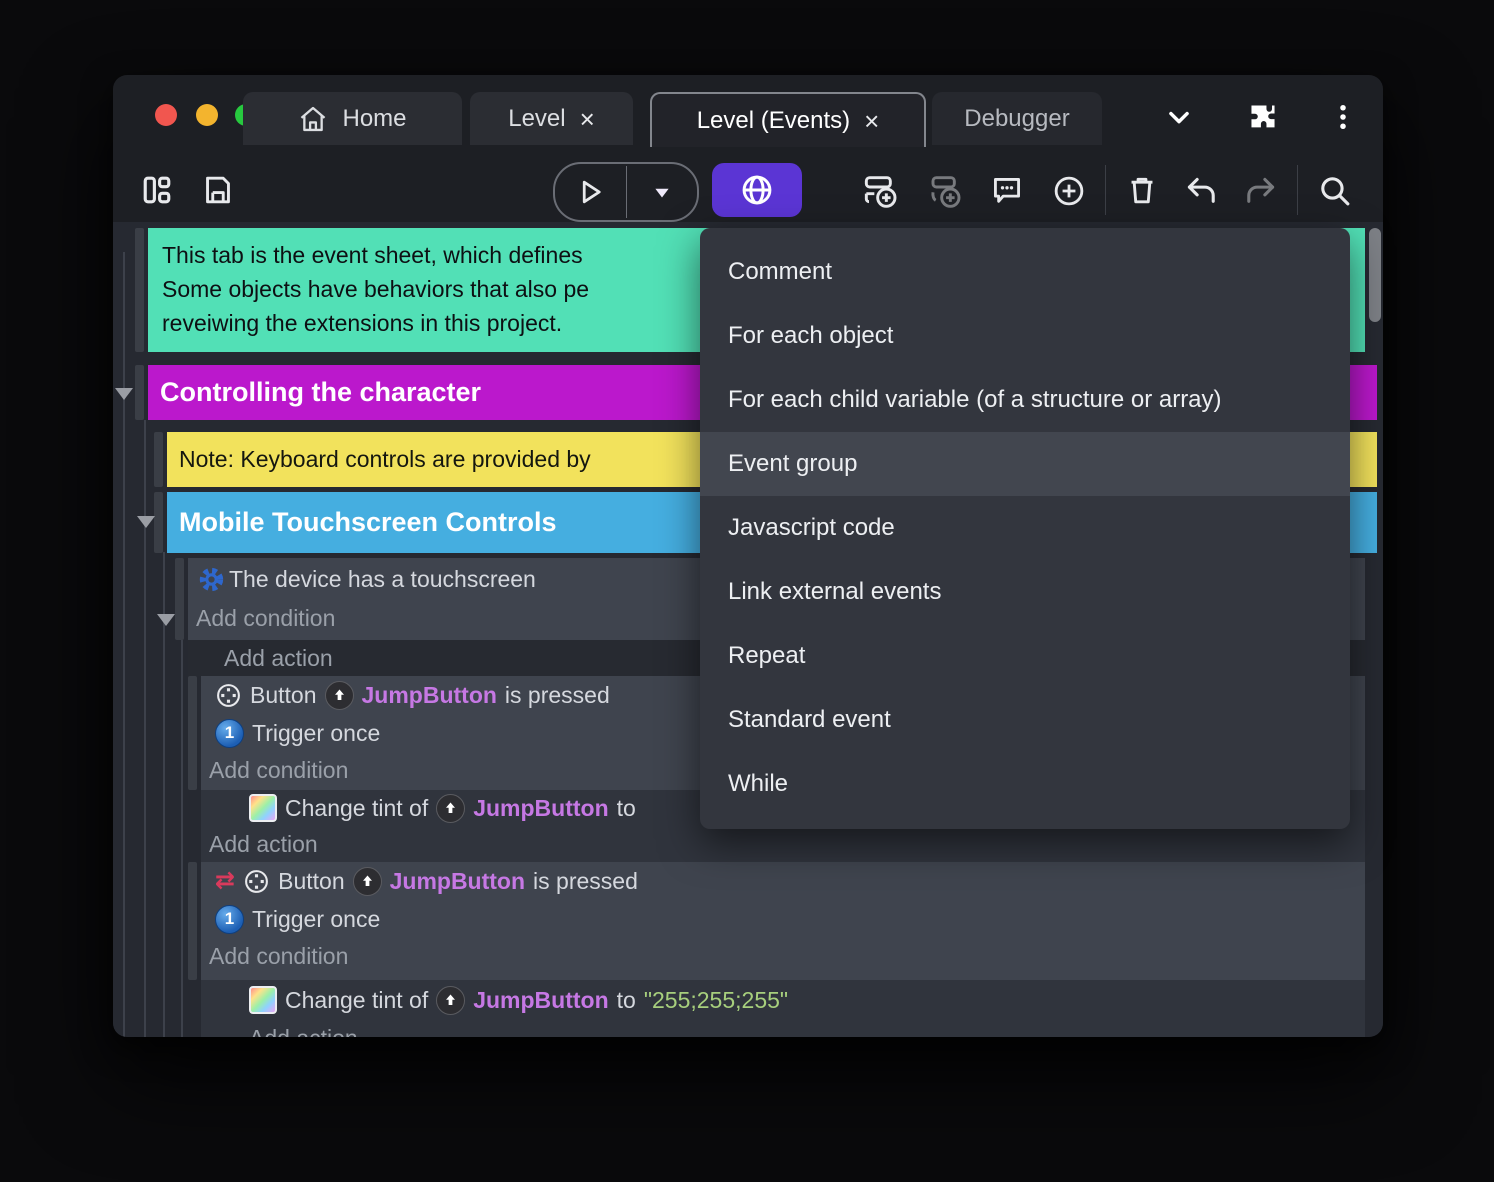 The width and height of the screenshot is (1494, 1182). I want to click on play-button, so click(590, 192).